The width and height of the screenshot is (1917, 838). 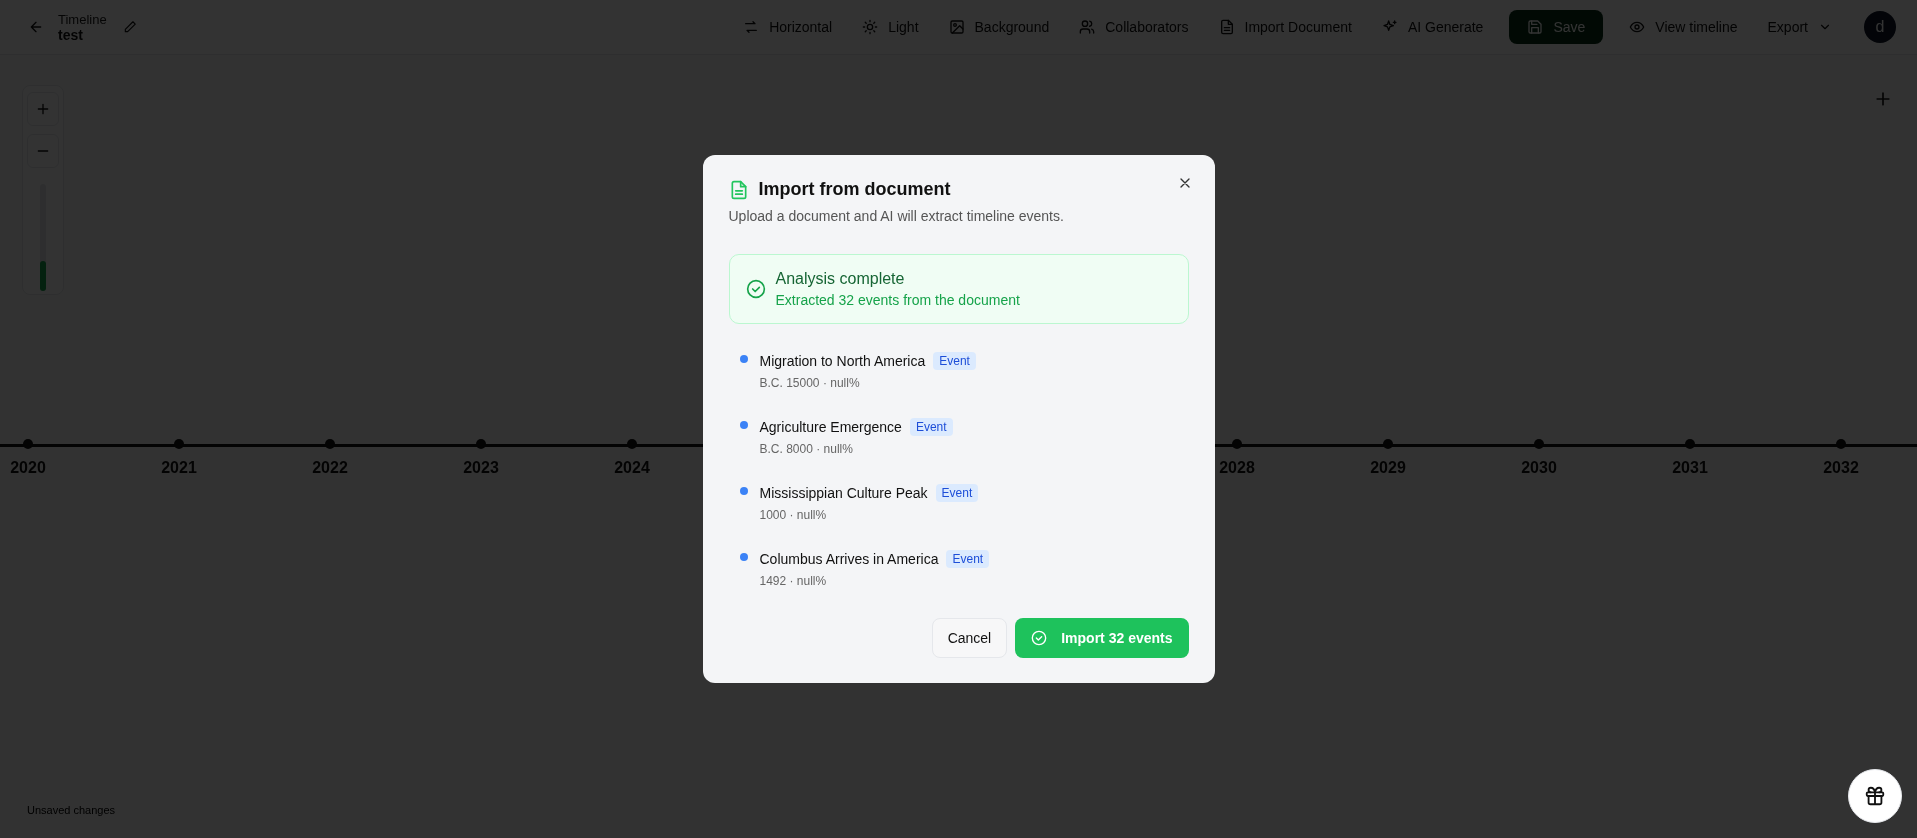 I want to click on event-title: Agriculture Emergence, so click(x=830, y=427).